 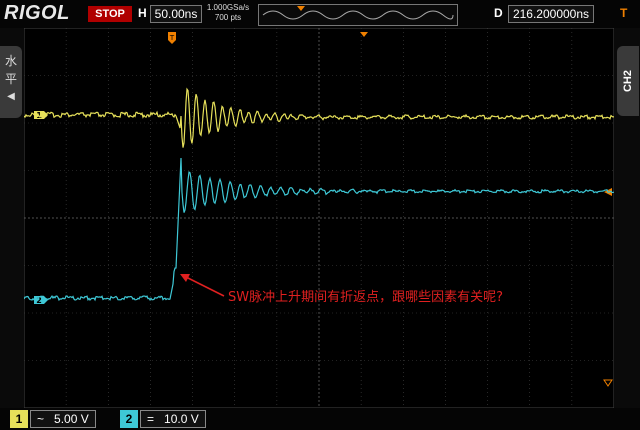 I want to click on horizontal-menu-tab: 水 平 ◀, so click(x=11, y=82).